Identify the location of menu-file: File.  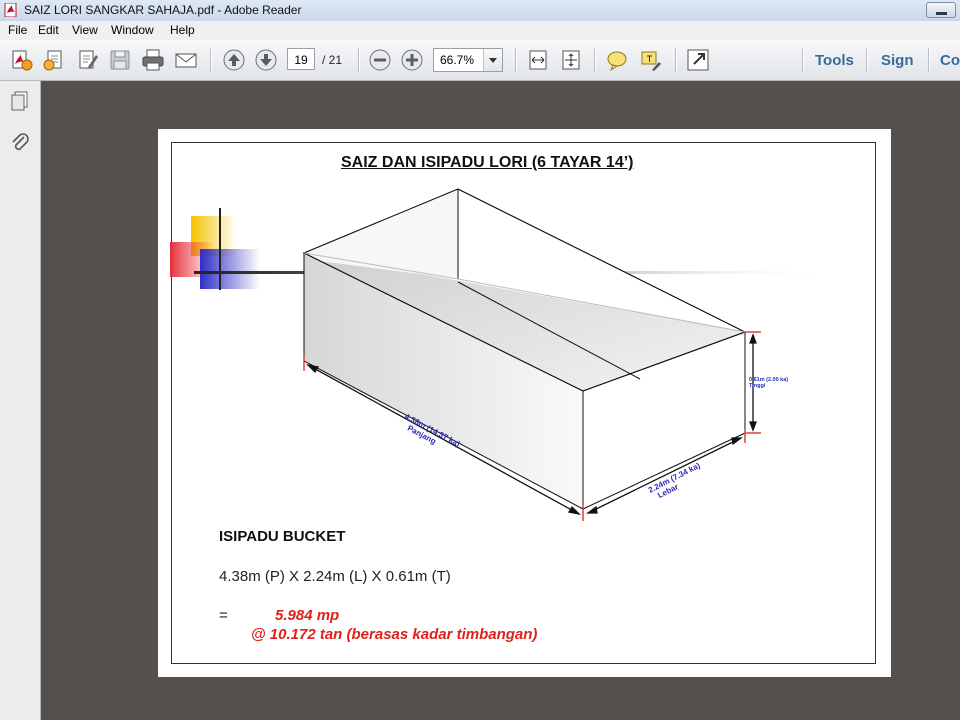
(17, 30).